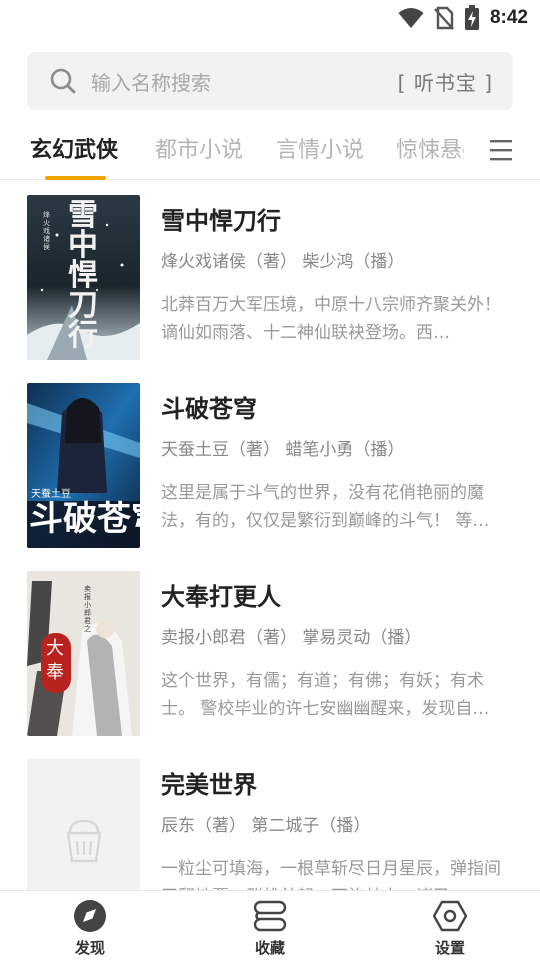  What do you see at coordinates (501, 150) in the screenshot?
I see `menu-icon` at bounding box center [501, 150].